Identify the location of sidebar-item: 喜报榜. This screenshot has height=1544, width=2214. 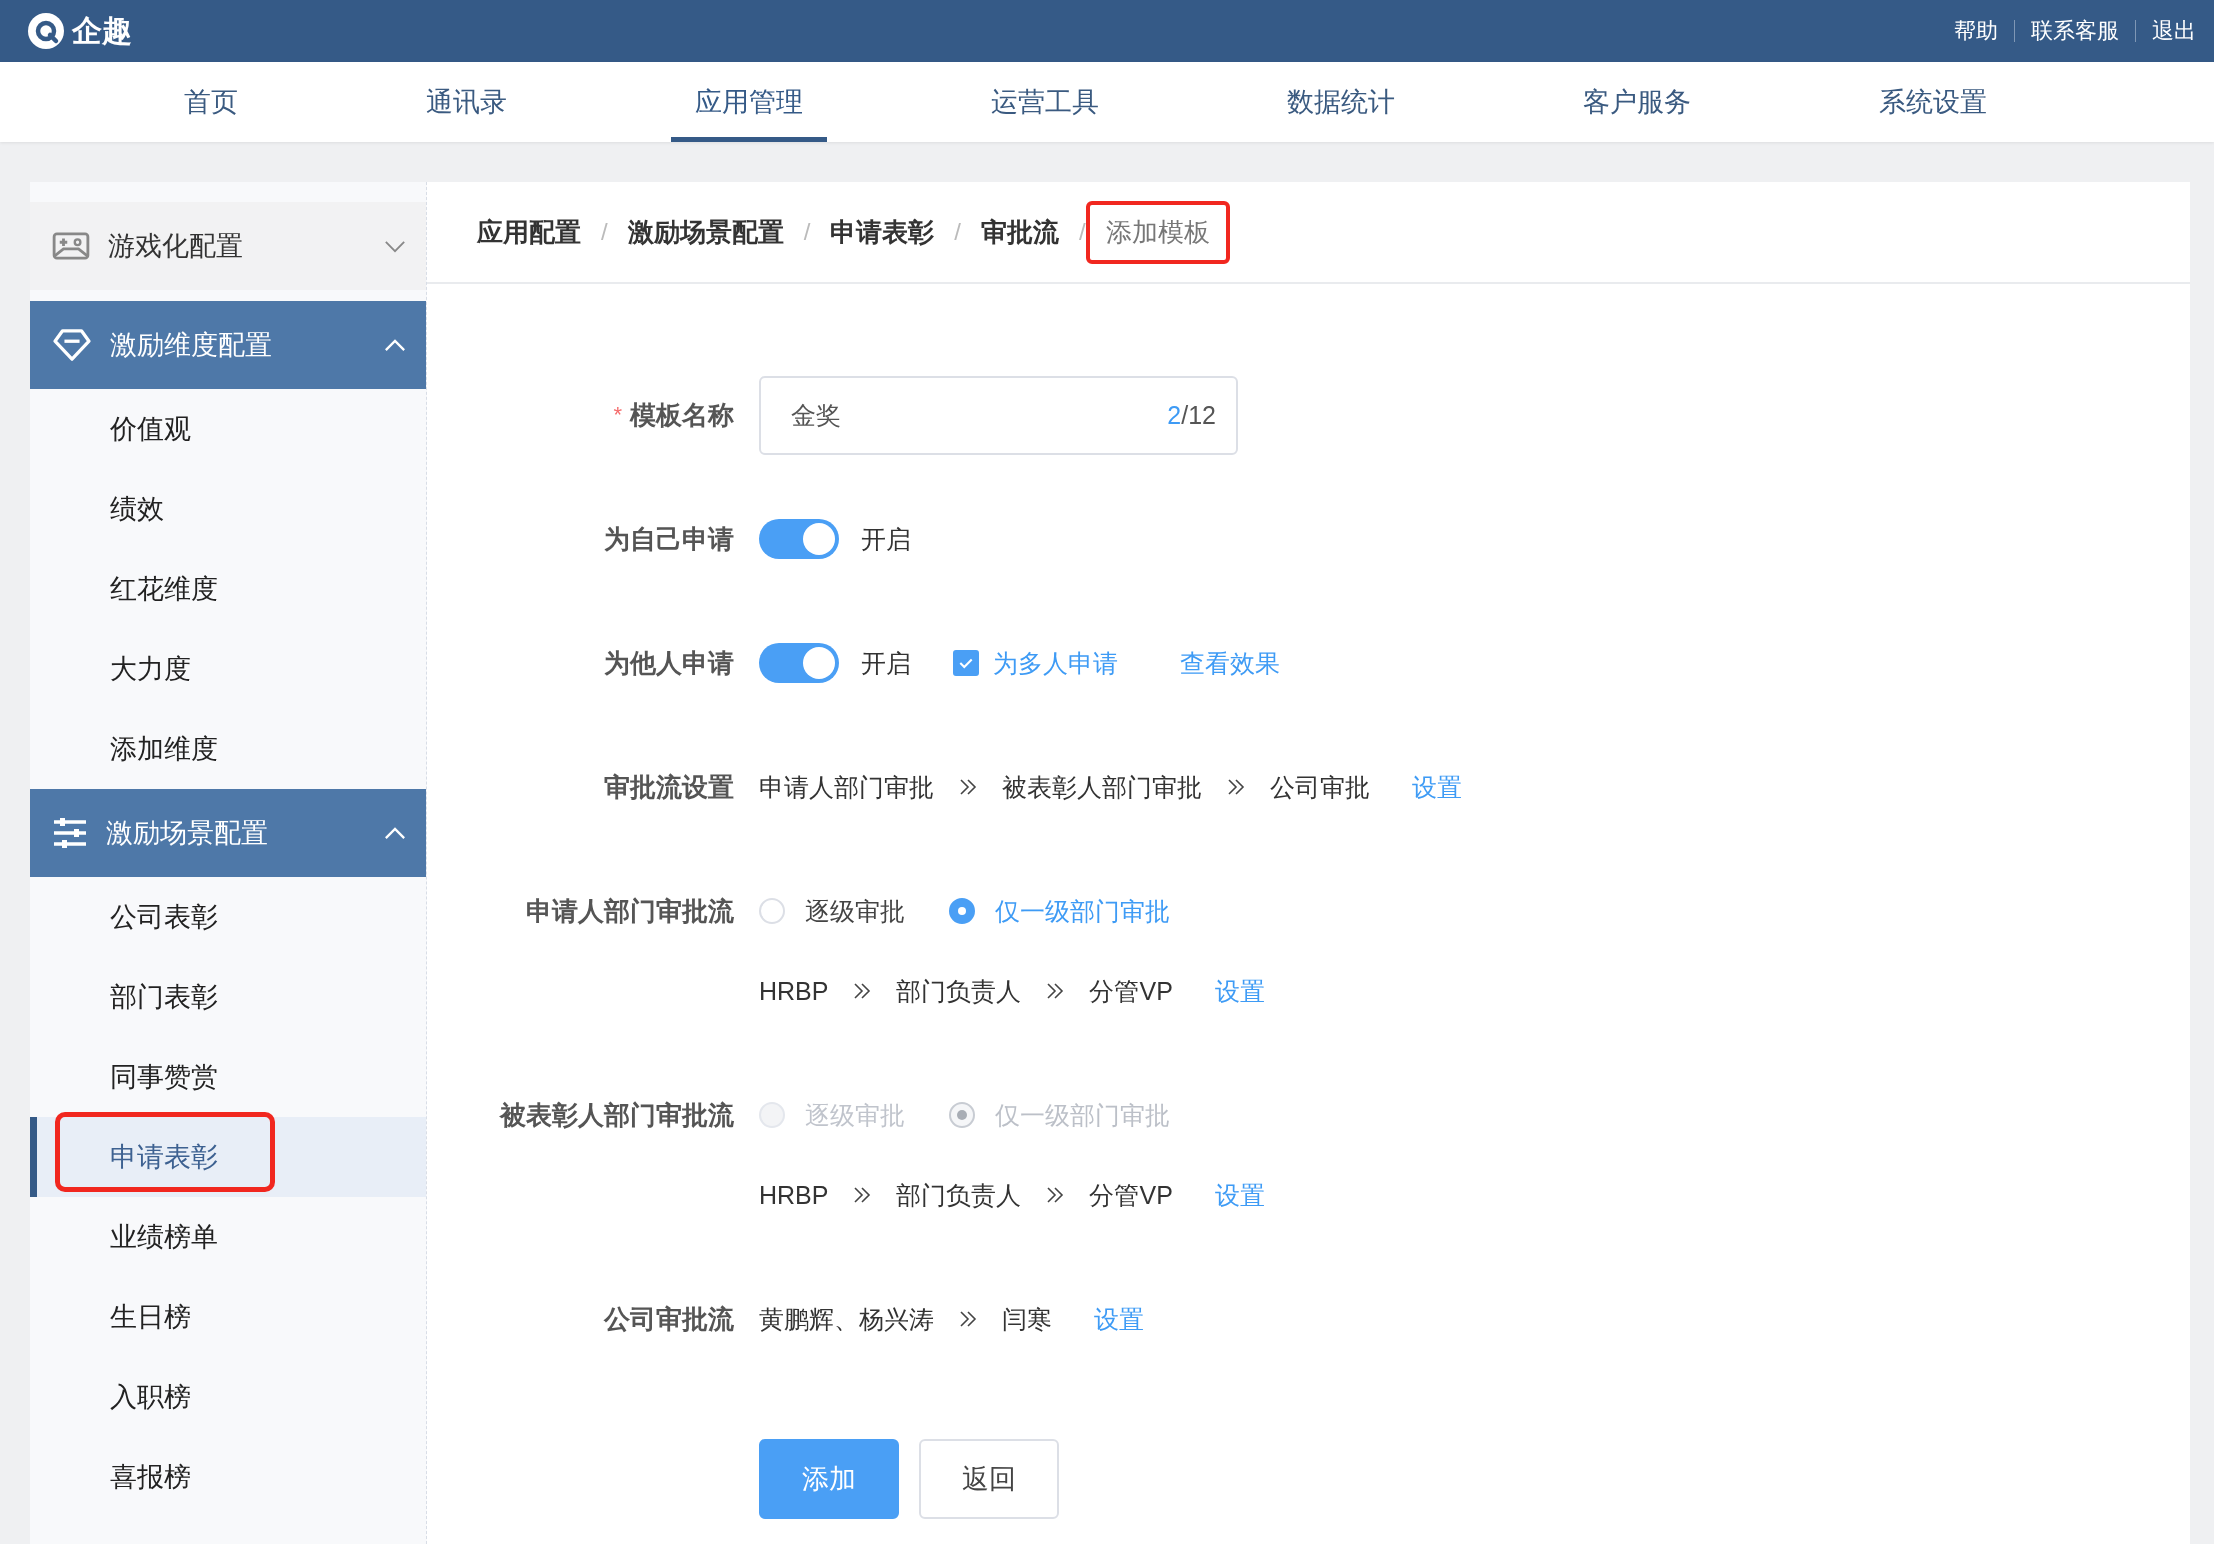
(150, 1477).